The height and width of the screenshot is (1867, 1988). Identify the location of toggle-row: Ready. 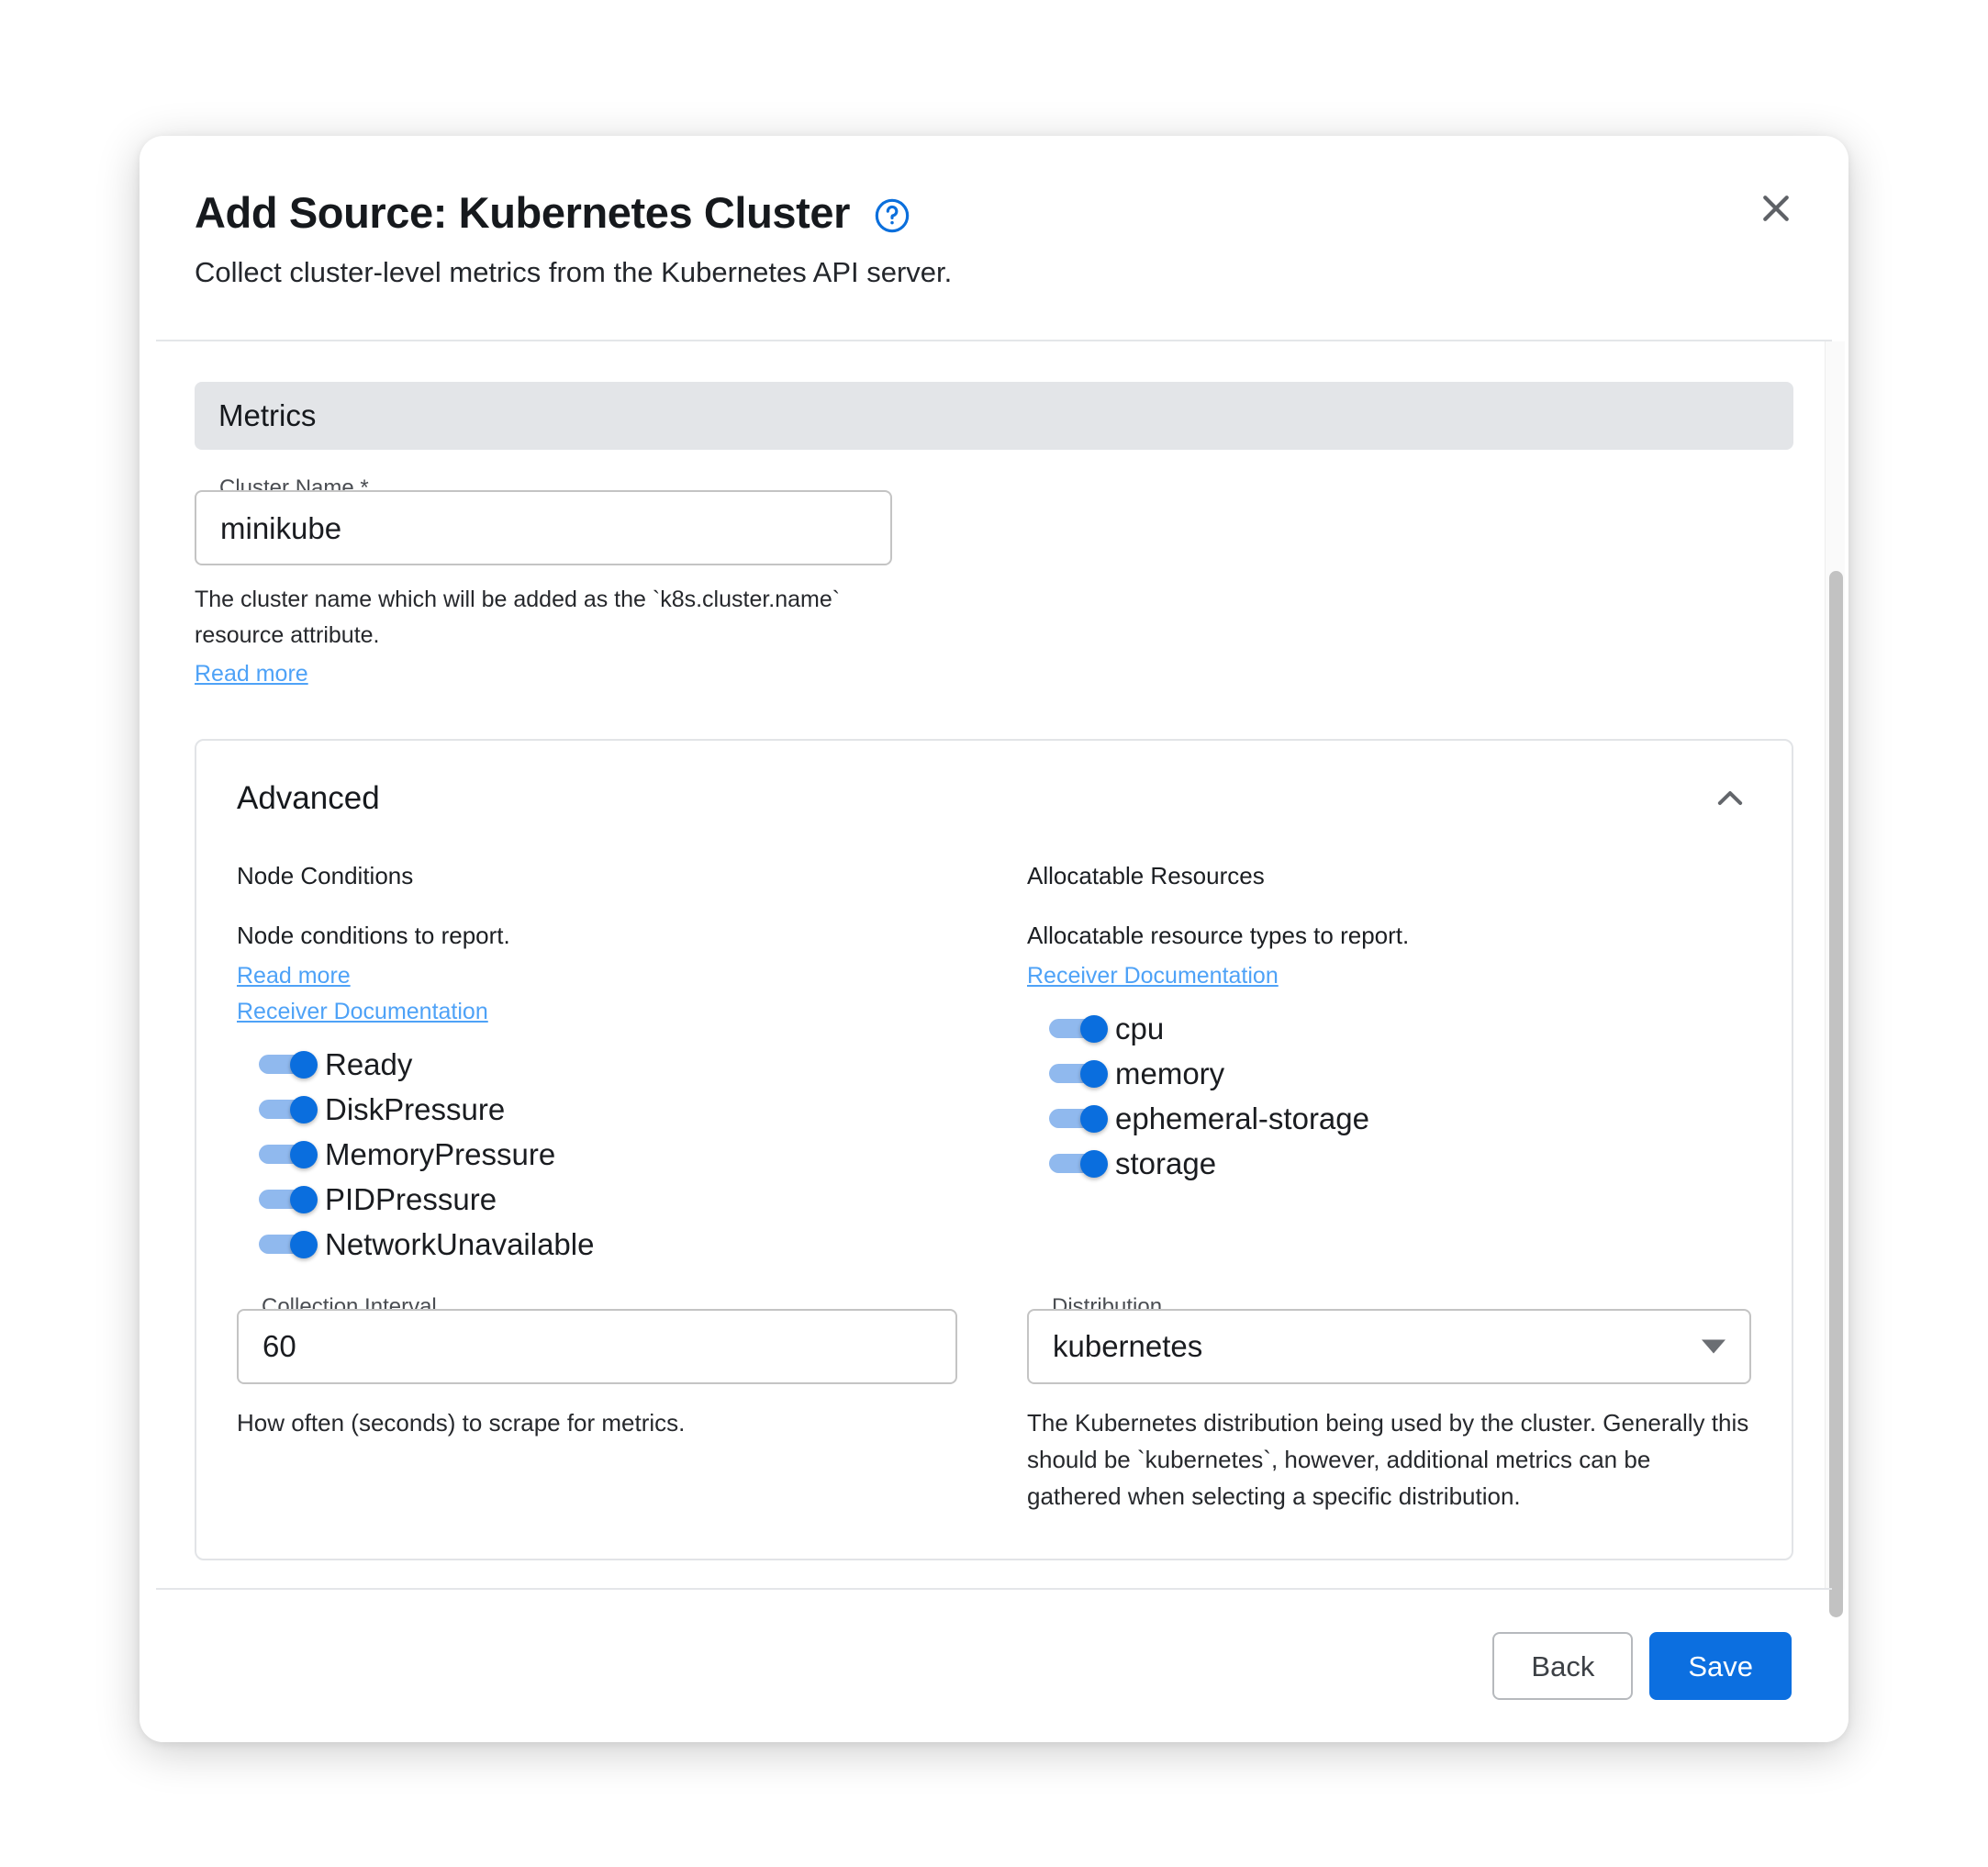
(608, 1064).